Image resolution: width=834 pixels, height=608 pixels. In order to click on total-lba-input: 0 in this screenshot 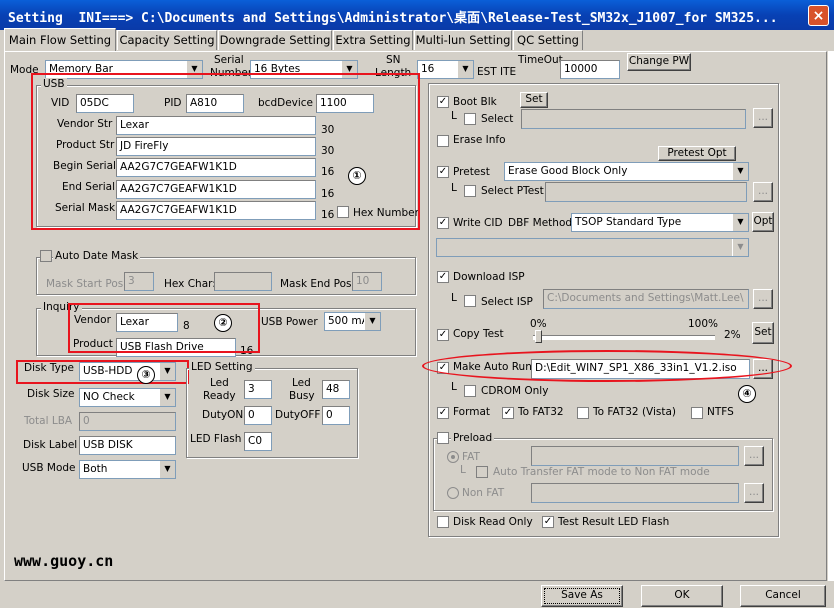, I will do `click(127, 421)`.